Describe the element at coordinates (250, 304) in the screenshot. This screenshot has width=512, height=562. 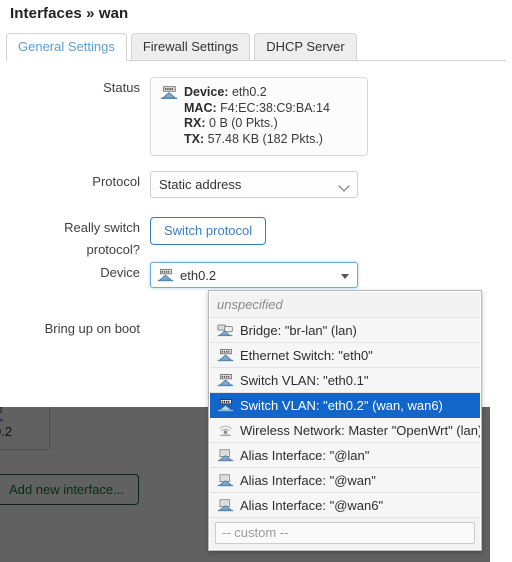
I see `dropdown-option-label: unspecified` at that location.